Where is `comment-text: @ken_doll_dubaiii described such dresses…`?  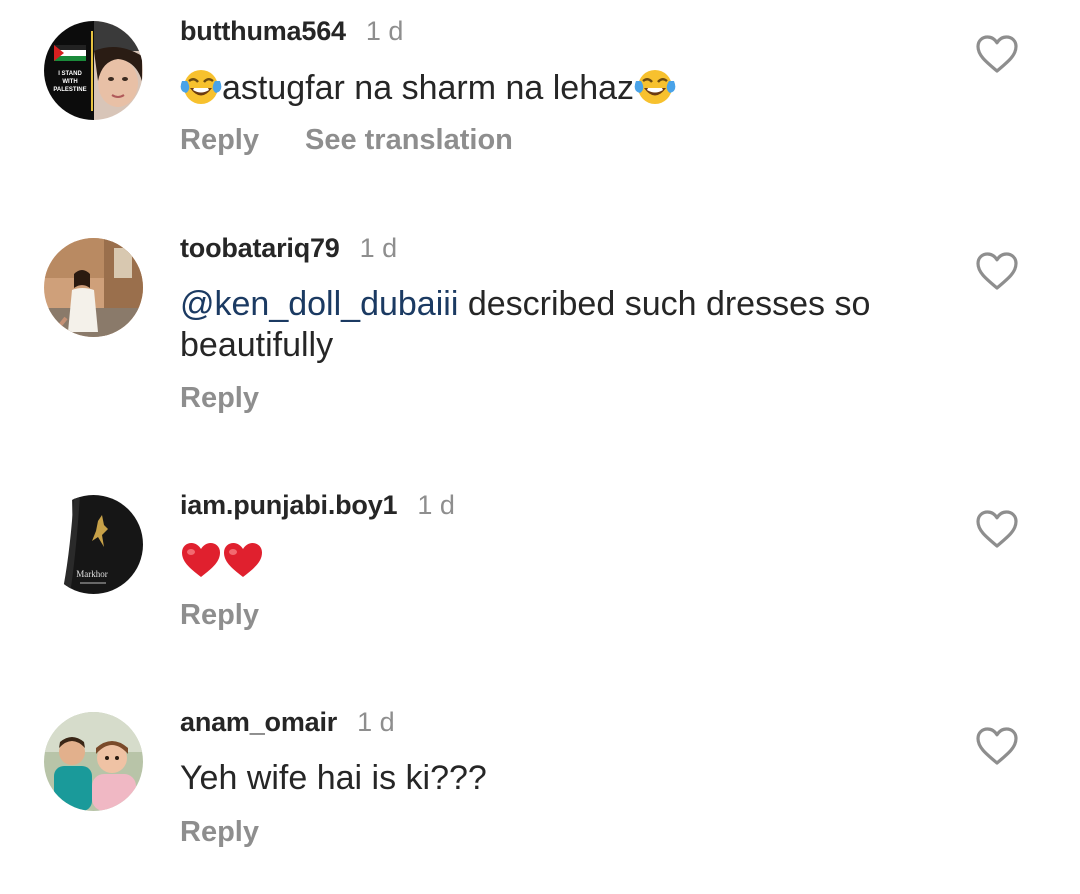 comment-text: @ken_doll_dubaiii described such dresses… is located at coordinates (550, 325).